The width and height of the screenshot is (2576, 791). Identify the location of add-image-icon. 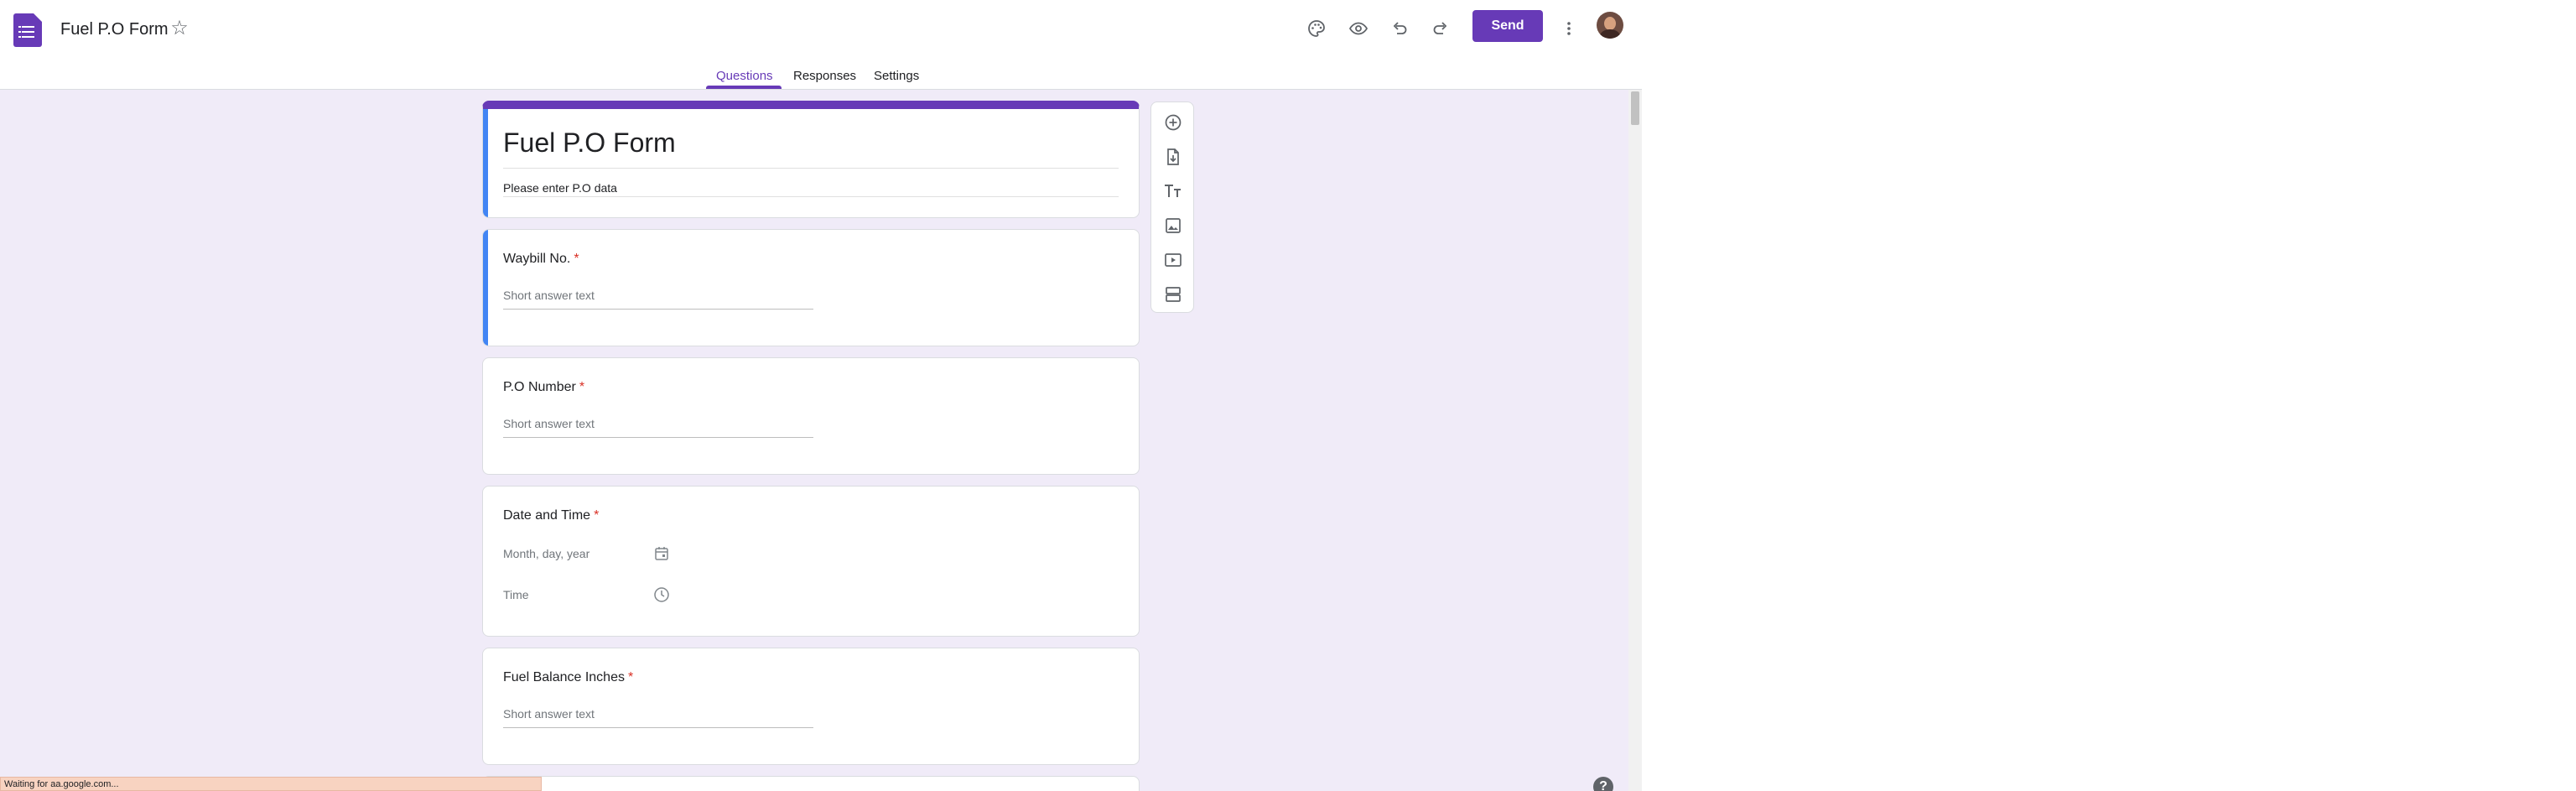
(1173, 225).